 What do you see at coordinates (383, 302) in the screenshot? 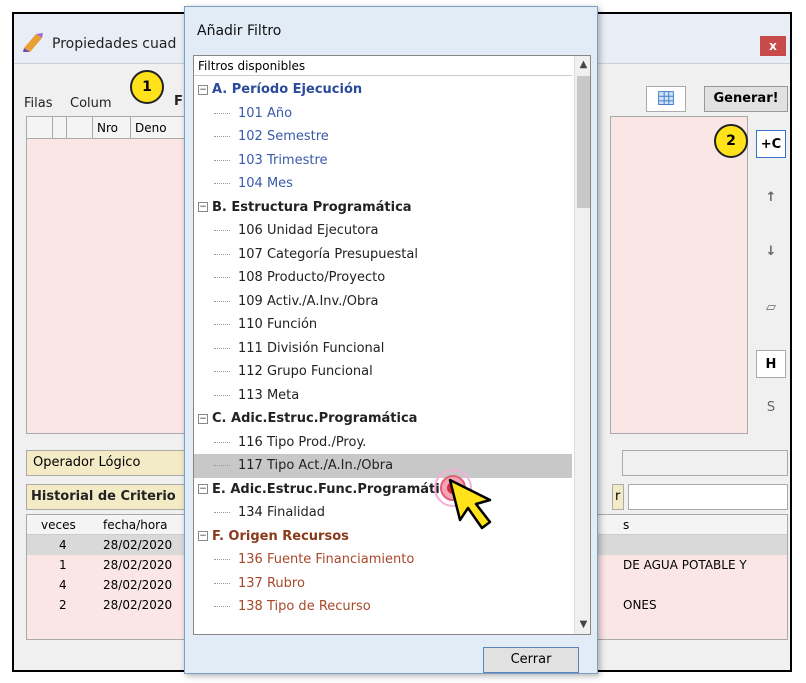
I see `filter-item: 109 Activ./A.Inv./Obra` at bounding box center [383, 302].